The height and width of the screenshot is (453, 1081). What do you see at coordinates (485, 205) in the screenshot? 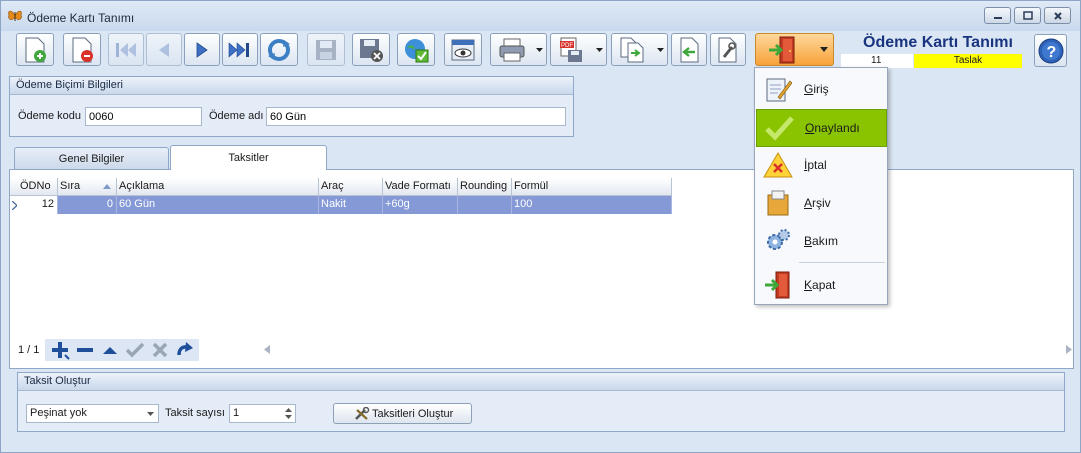
I see `cell-rounding` at bounding box center [485, 205].